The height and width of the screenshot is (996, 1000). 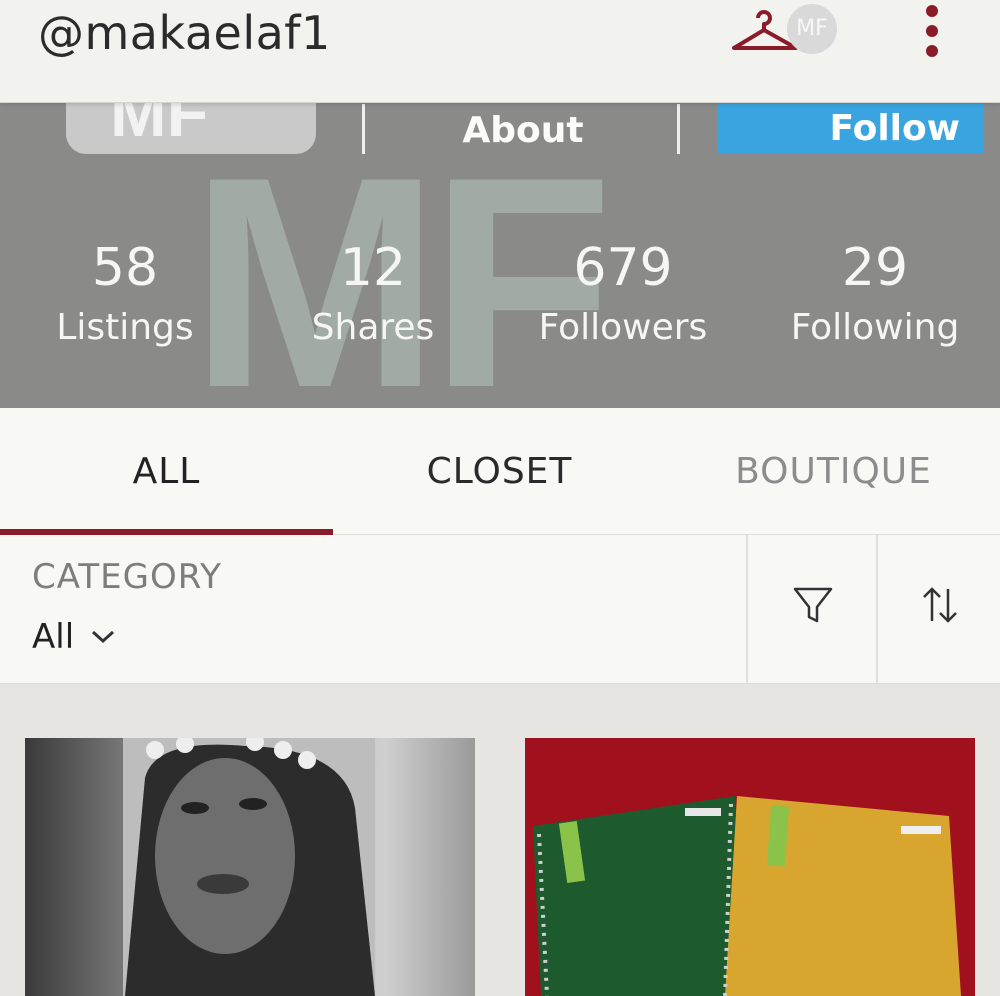 I want to click on profile-avatar: MF, so click(x=191, y=128).